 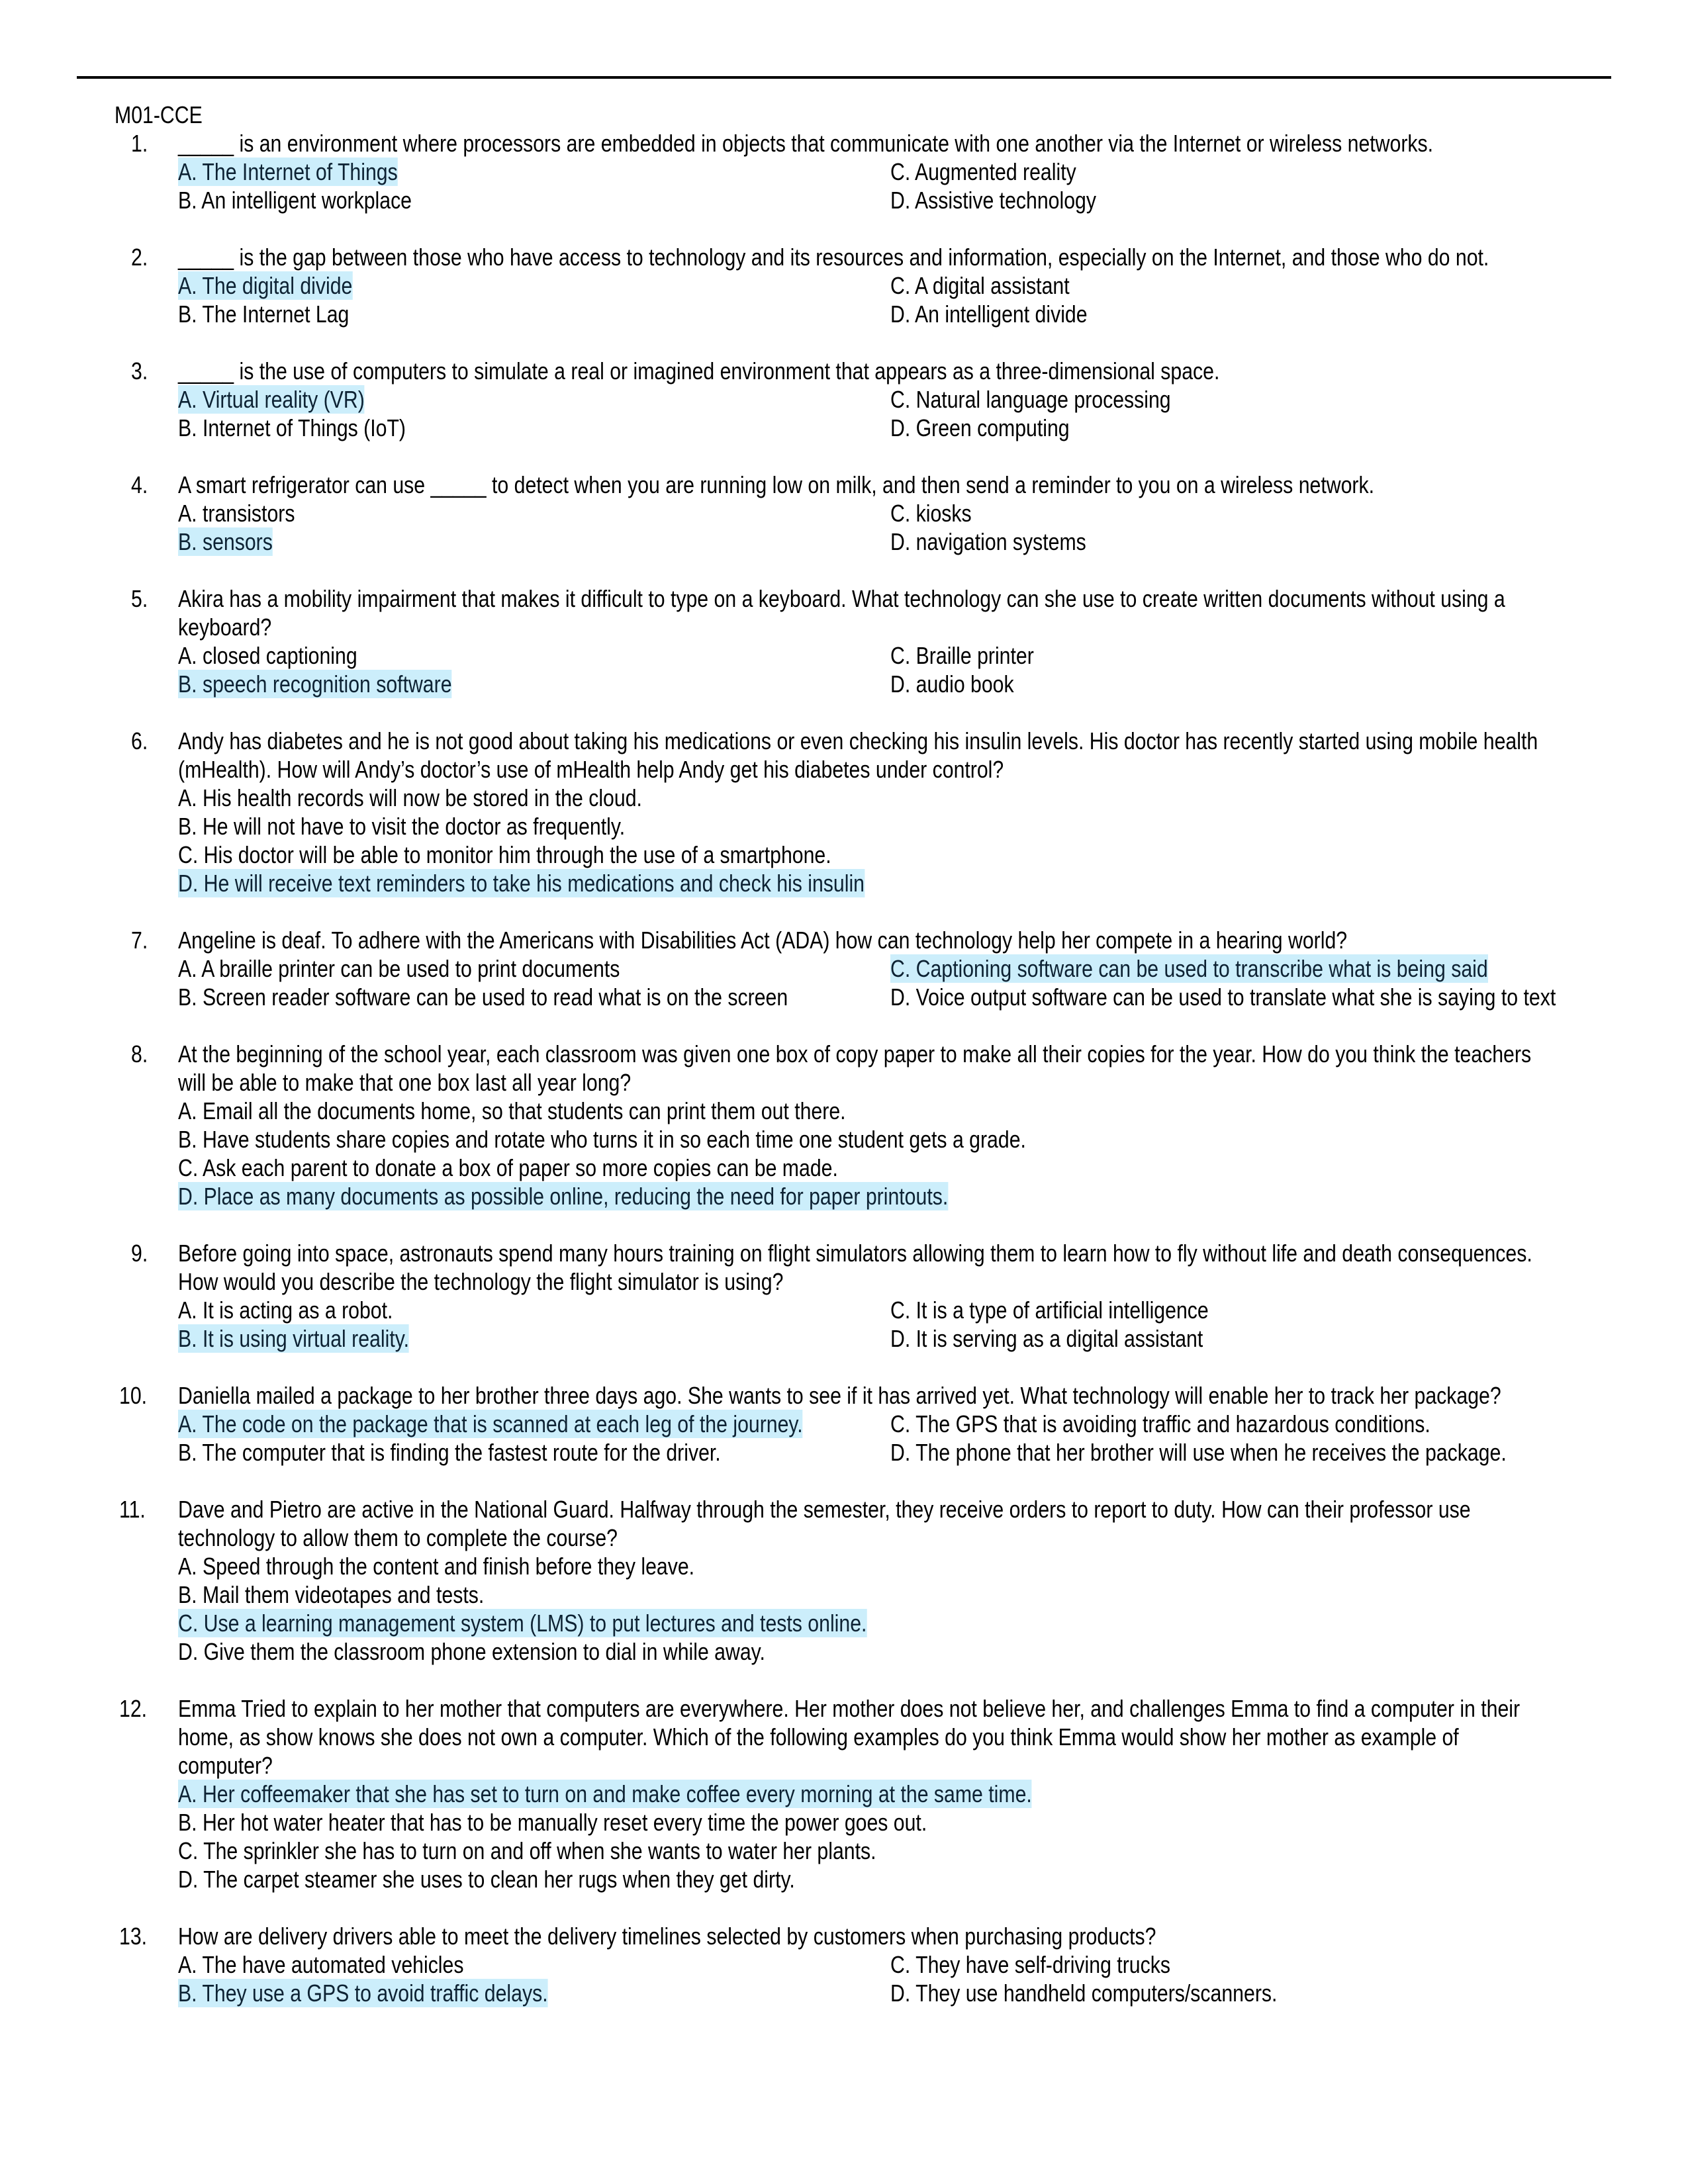 I want to click on answer-option-correct: B. sensors, so click(x=225, y=541).